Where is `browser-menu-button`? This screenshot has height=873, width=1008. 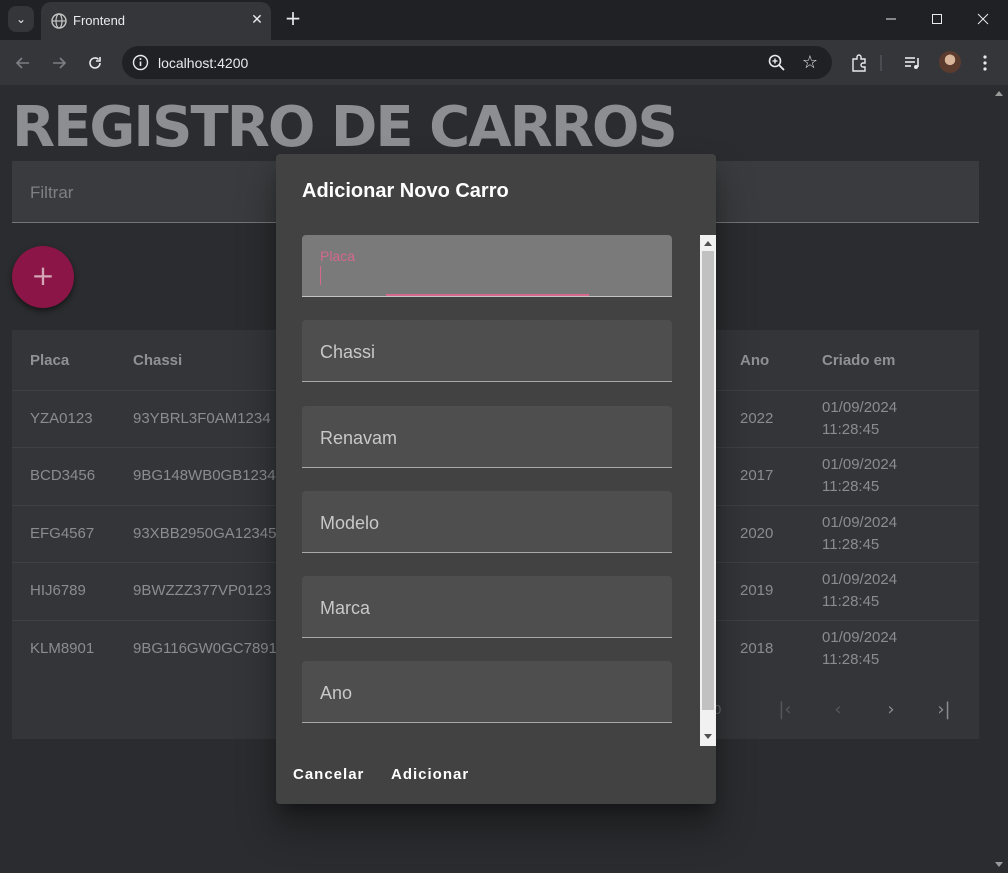
browser-menu-button is located at coordinates (985, 63).